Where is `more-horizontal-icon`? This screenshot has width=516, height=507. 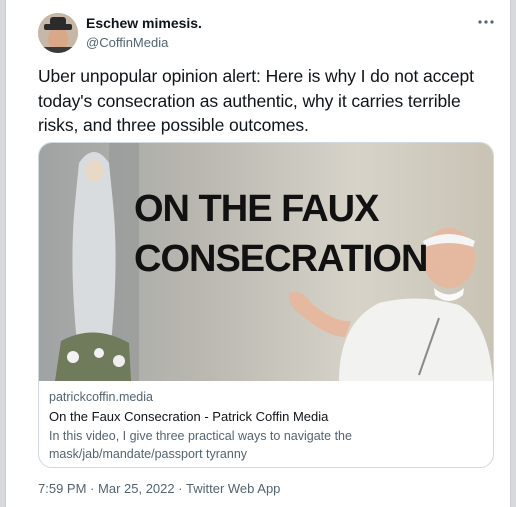
more-horizontal-icon is located at coordinates (486, 22).